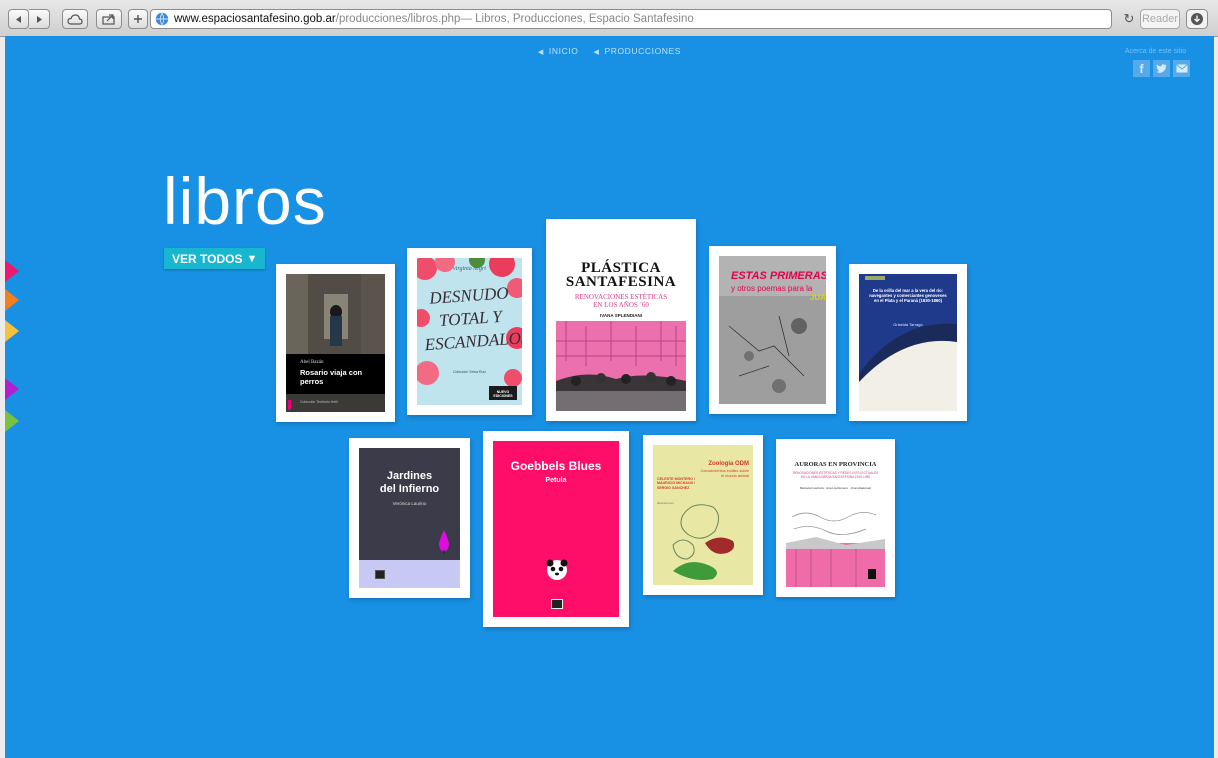 This screenshot has height=758, width=1218. I want to click on book-author: IVANA SPLENDIANI, so click(620, 315).